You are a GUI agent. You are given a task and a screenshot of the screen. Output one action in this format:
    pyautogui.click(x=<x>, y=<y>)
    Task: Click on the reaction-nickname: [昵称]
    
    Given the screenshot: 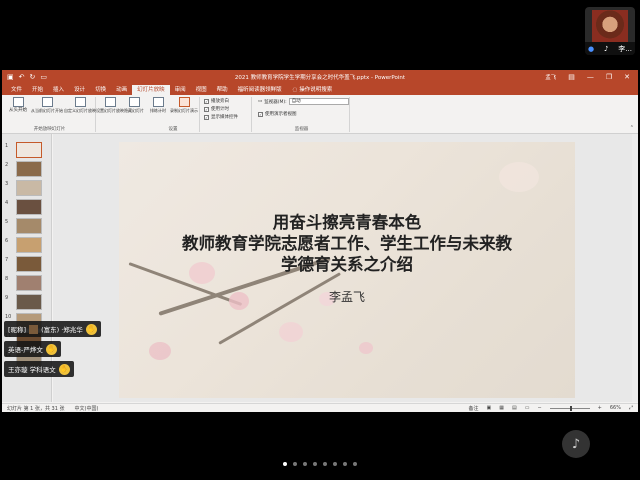 What is the action you would take?
    pyautogui.click(x=17, y=330)
    